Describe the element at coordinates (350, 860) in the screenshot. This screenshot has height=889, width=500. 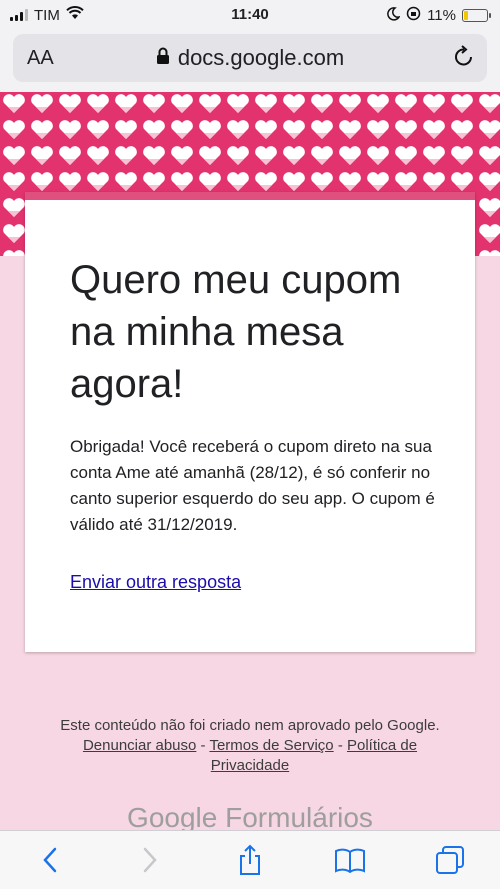
I see `bookmarks-icon` at that location.